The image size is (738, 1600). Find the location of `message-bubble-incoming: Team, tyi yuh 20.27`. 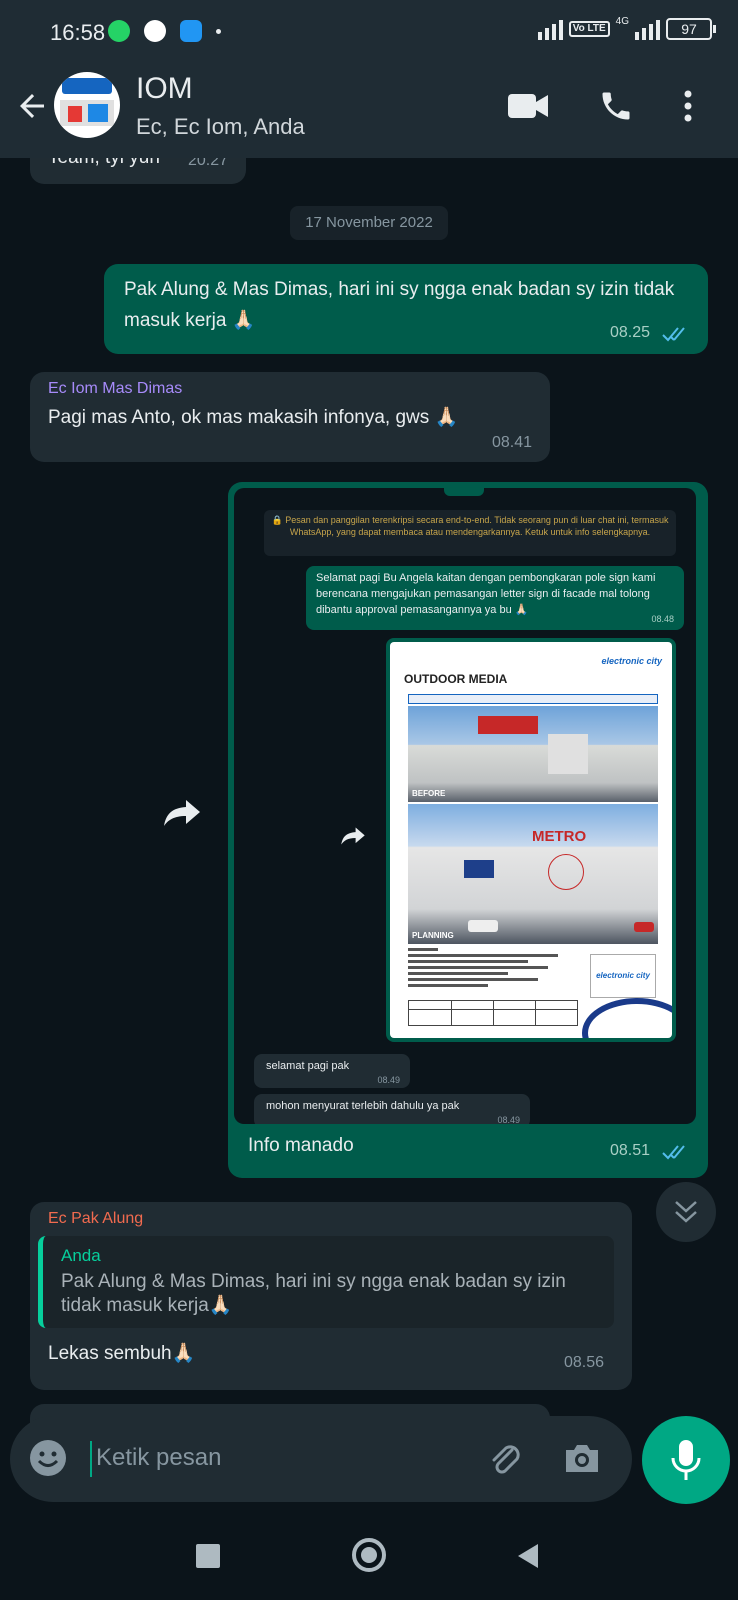

message-bubble-incoming: Team, tyi yuh 20.27 is located at coordinates (138, 171).